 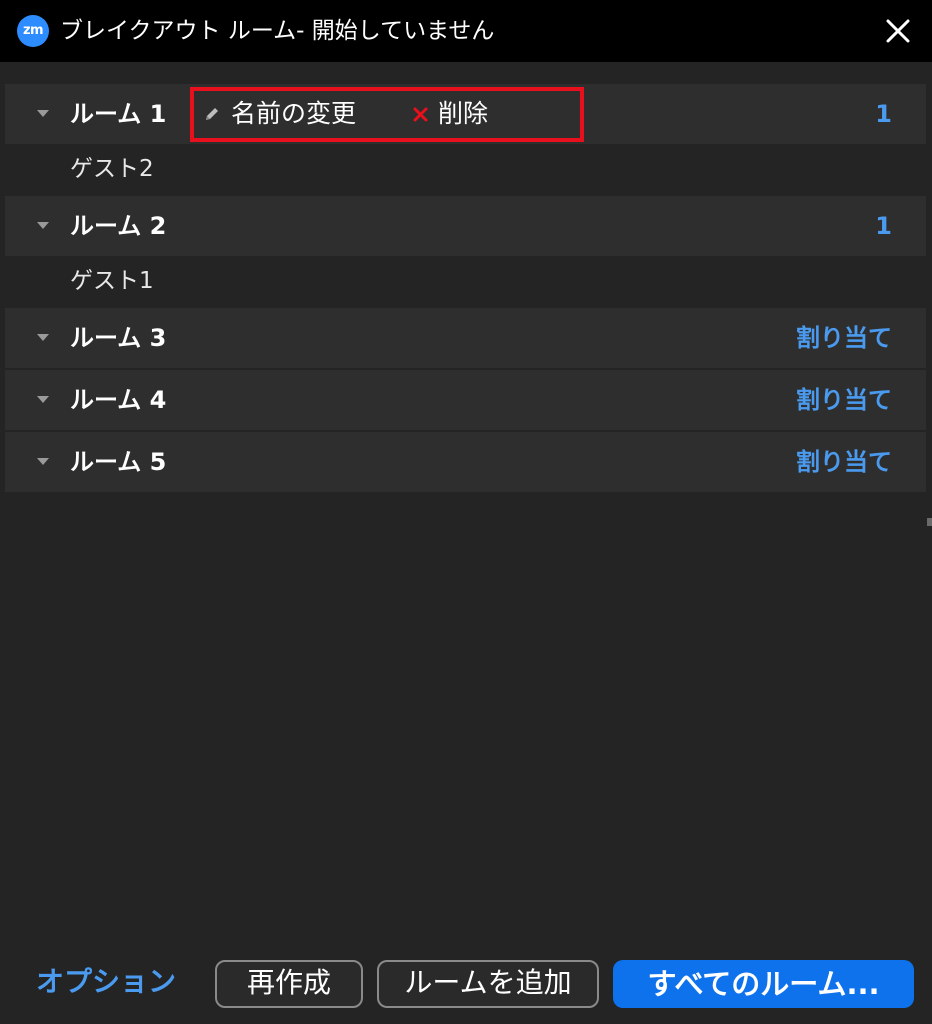 I want to click on participant-name: ゲスト1, so click(x=112, y=281).